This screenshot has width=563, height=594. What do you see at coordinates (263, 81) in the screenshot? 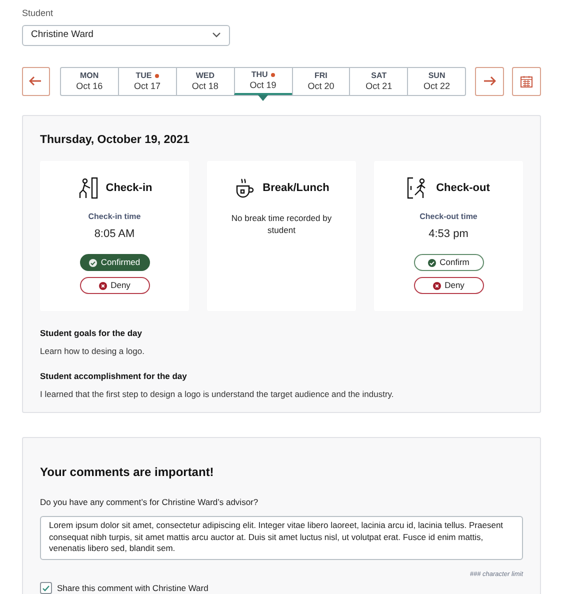
I see `day-tab: THU Oct 19` at bounding box center [263, 81].